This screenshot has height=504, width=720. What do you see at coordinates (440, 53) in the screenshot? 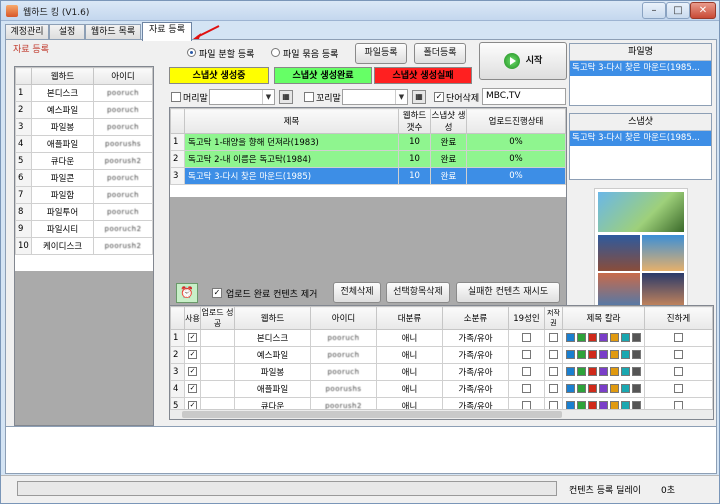
I see `folder-register-button: 폴더등록` at bounding box center [440, 53].